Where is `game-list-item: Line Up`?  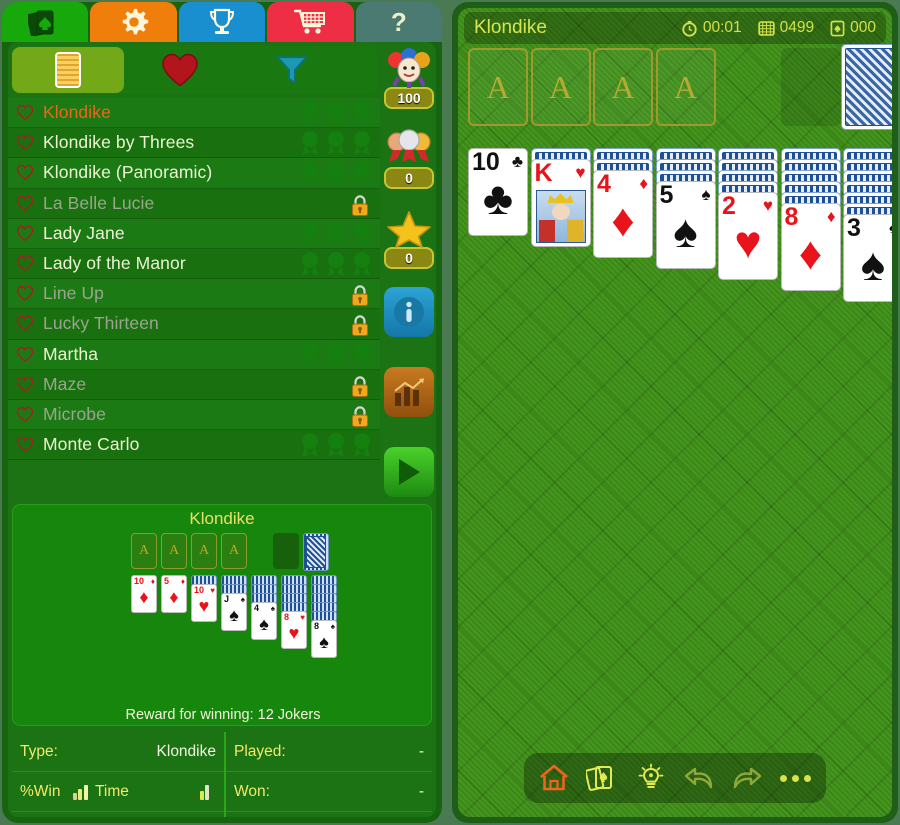
game-list-item: Line Up is located at coordinates (194, 294).